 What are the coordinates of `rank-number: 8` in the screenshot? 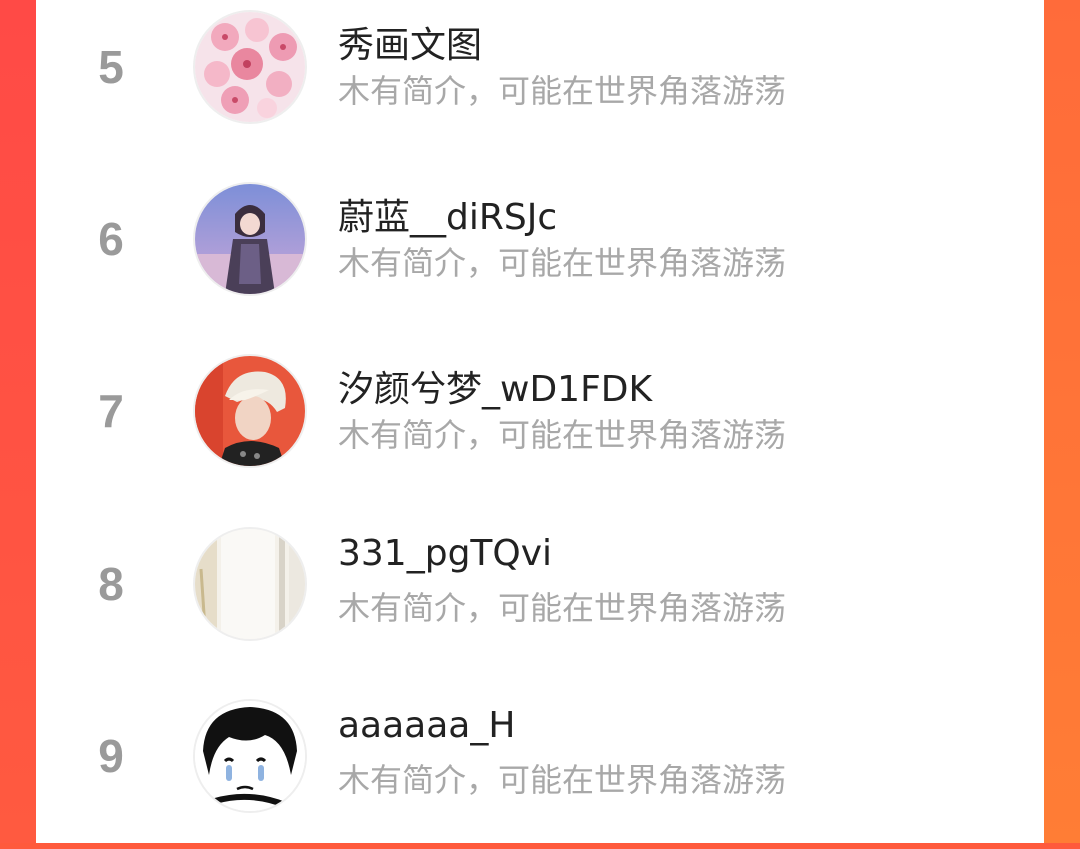 It's located at (111, 584).